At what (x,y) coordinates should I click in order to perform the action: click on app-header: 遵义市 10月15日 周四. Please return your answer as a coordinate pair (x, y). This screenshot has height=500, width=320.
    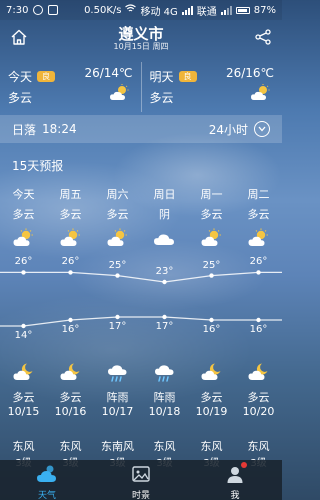
    Looking at the image, I should click on (141, 38).